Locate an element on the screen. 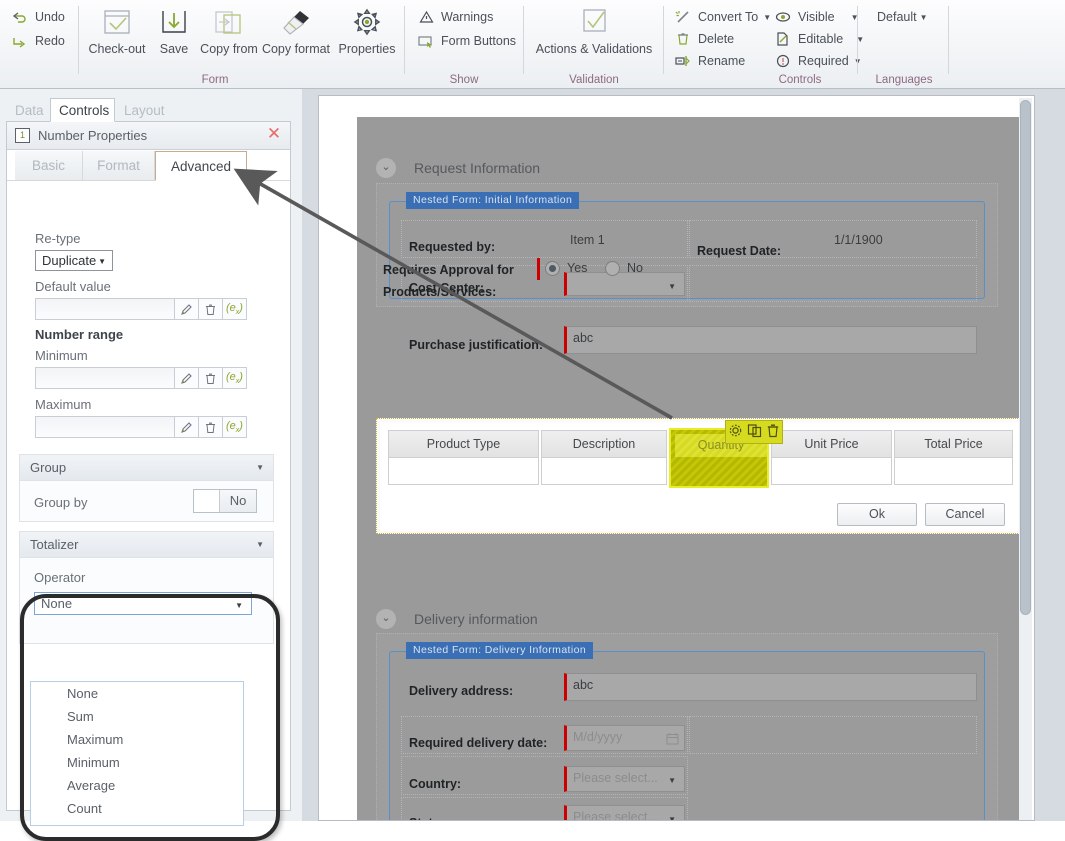 This screenshot has width=1065, height=841. grid-column-product-type: Product Type is located at coordinates (463, 457).